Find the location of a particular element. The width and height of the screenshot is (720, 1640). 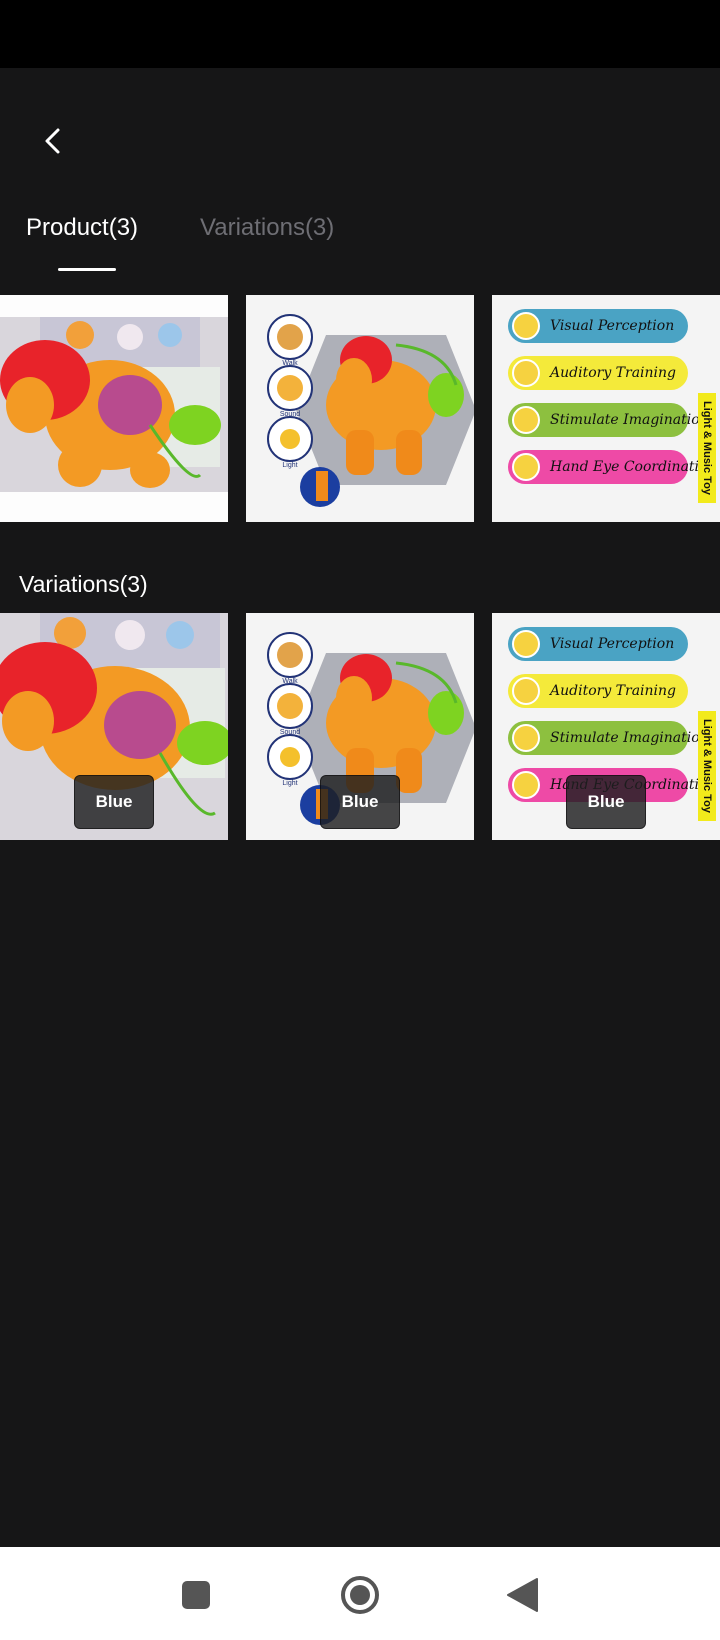

light-music-toy-label: Light & Music Toy is located at coordinates (707, 448).